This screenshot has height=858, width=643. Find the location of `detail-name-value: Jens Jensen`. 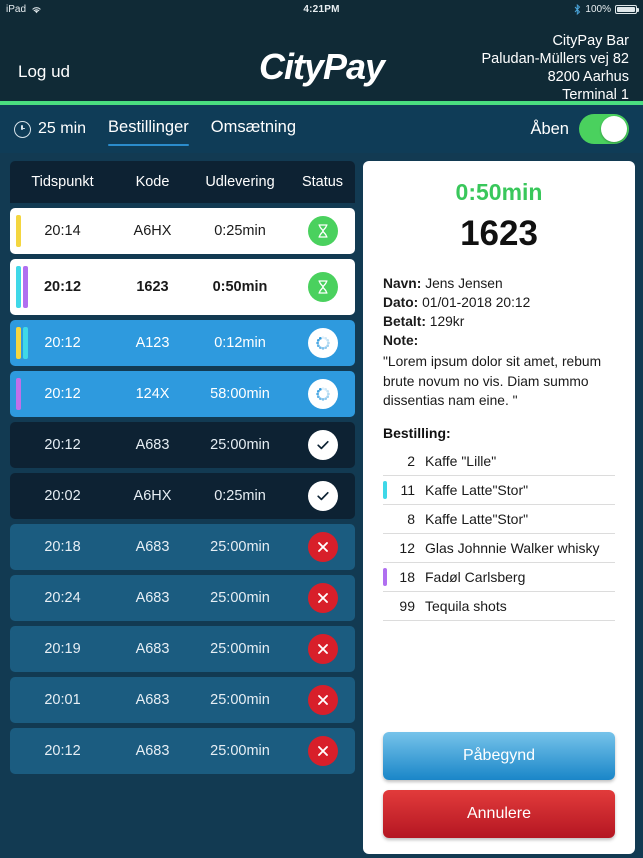

detail-name-value: Jens Jensen is located at coordinates (464, 283).